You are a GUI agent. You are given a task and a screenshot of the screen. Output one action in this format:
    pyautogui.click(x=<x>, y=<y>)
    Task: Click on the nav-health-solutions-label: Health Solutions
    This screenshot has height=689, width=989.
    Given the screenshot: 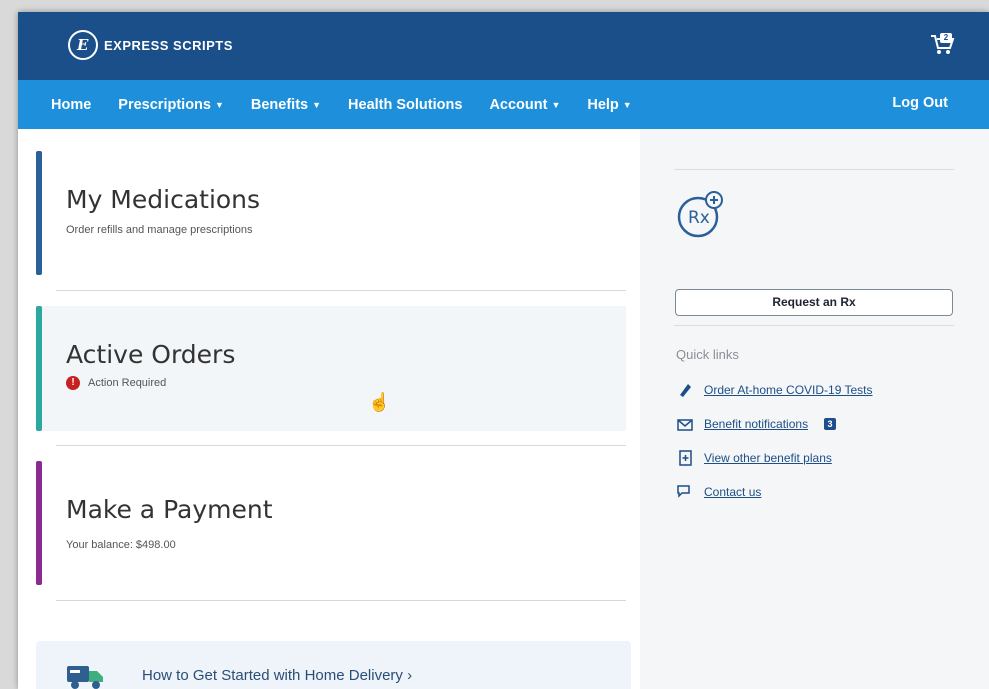 What is the action you would take?
    pyautogui.click(x=405, y=104)
    